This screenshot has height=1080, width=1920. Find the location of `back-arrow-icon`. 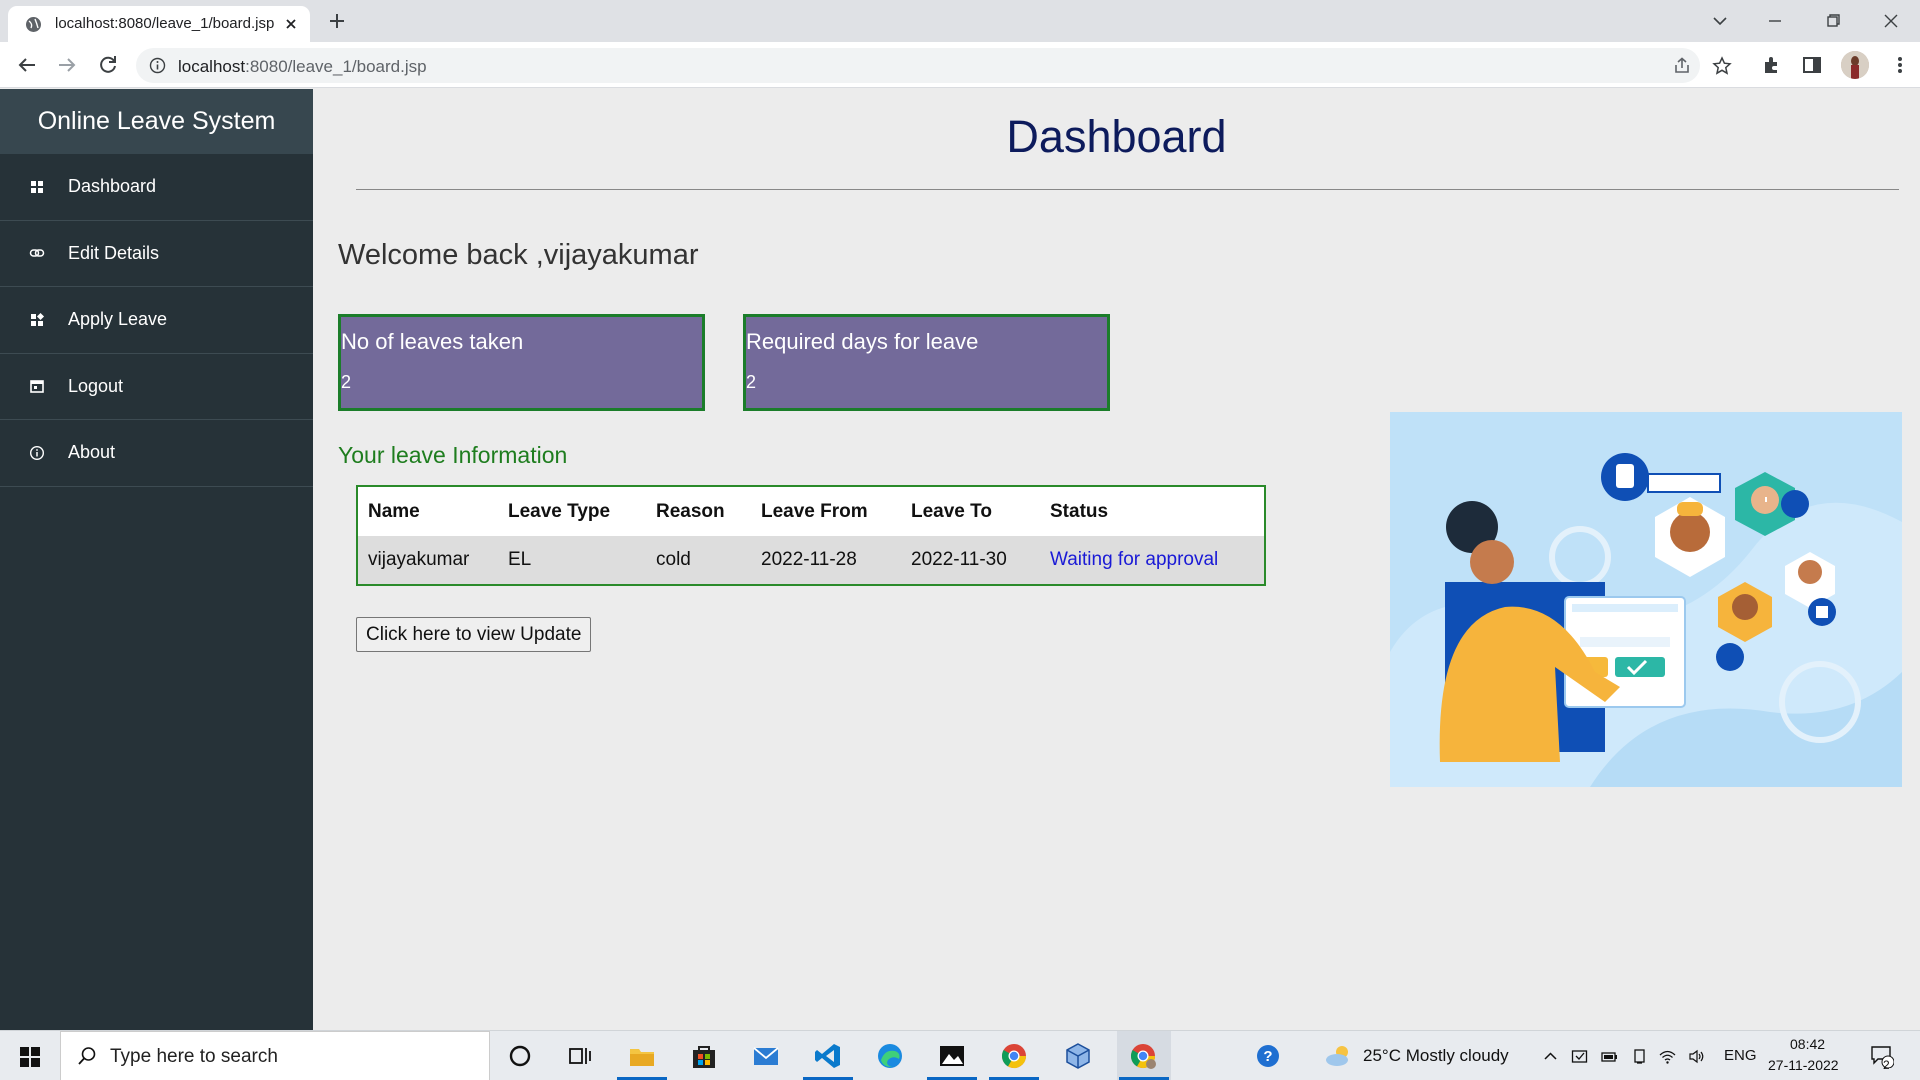

back-arrow-icon is located at coordinates (27, 65).